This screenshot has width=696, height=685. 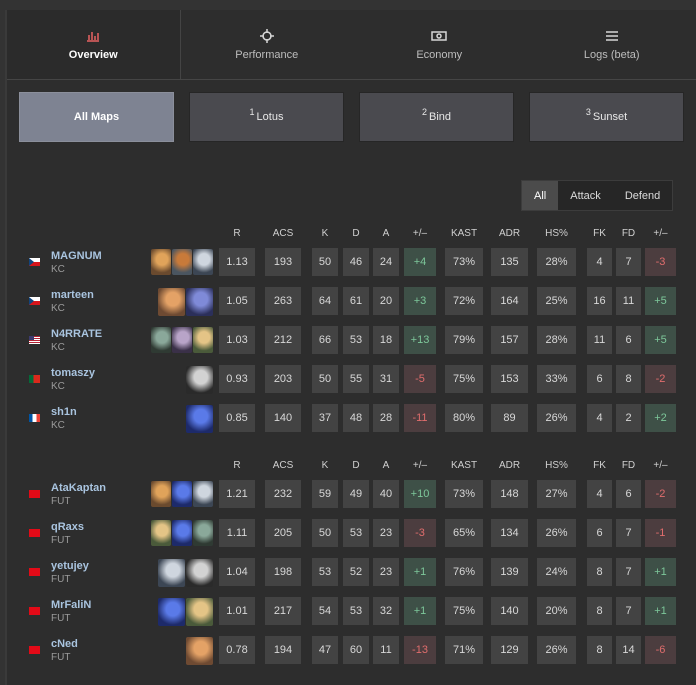 I want to click on stat-cell: 89, so click(x=509, y=418).